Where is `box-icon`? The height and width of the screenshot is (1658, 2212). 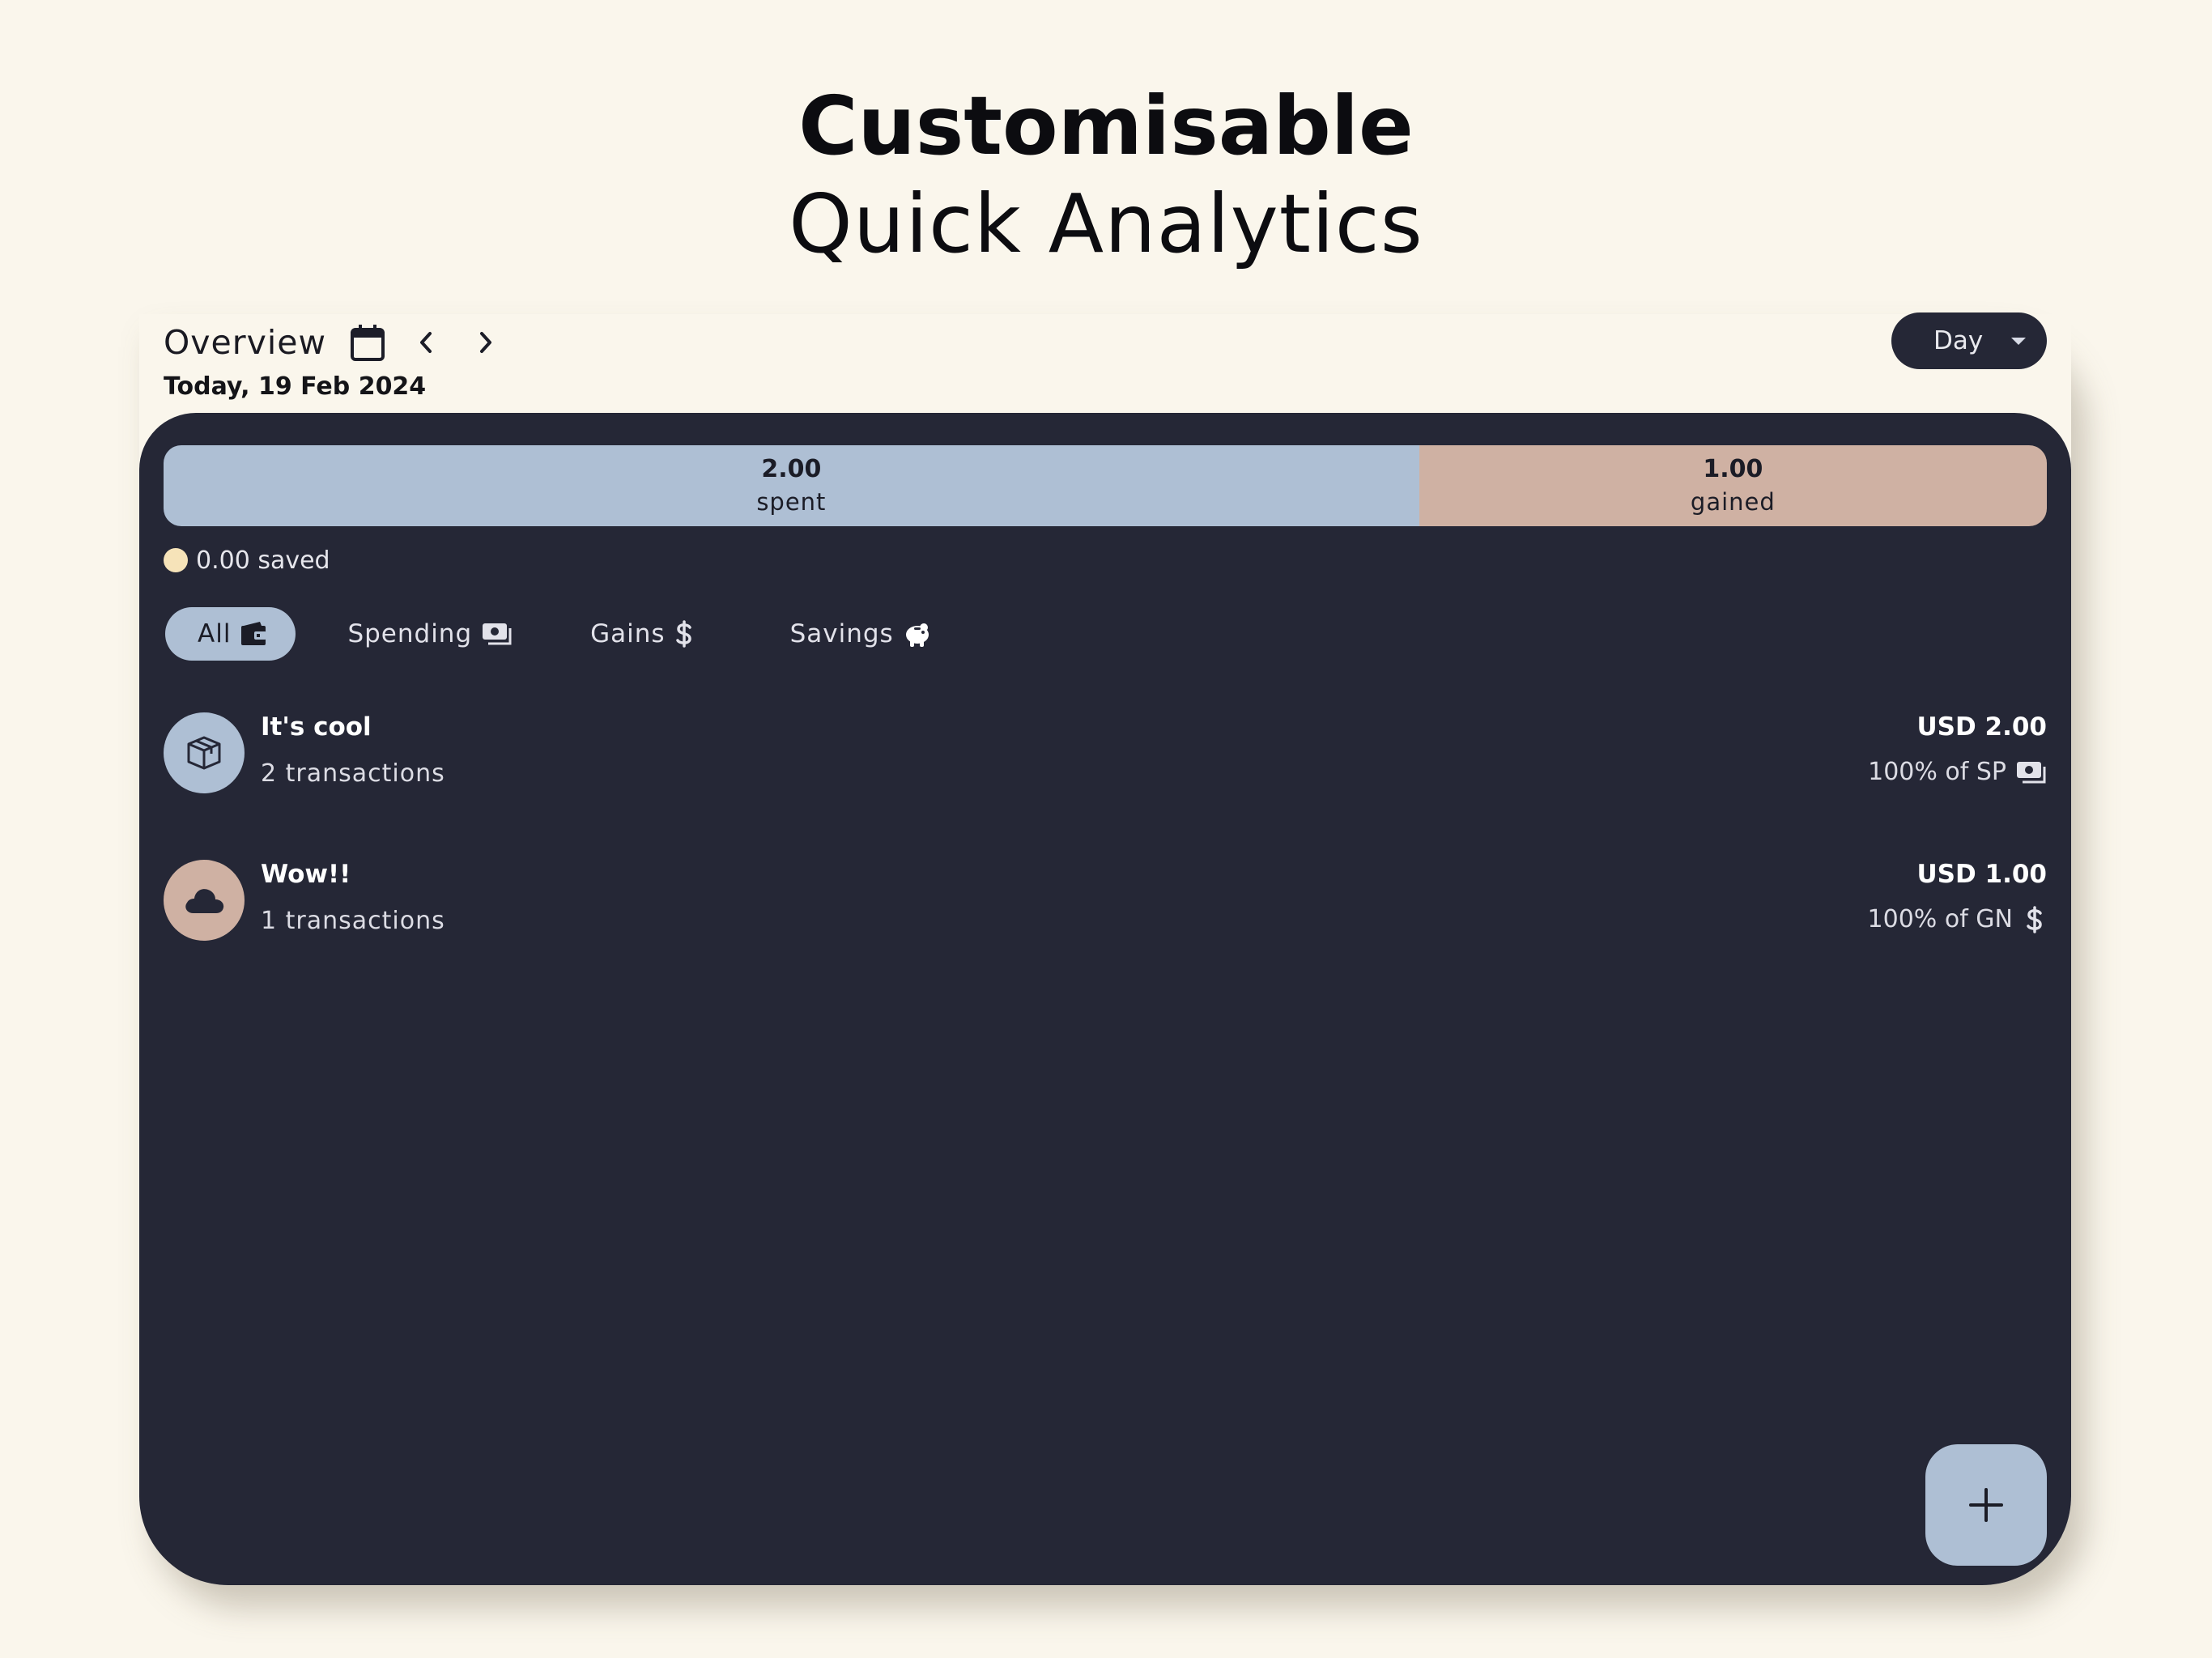
box-icon is located at coordinates (204, 753).